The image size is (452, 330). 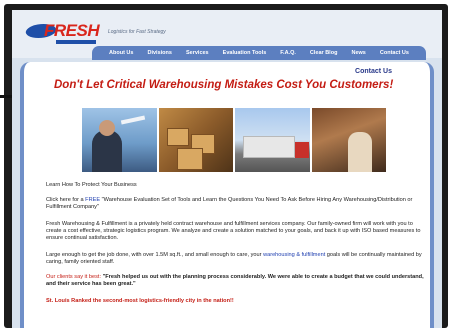 I want to click on nav-faq: F.A.Q., so click(x=288, y=53).